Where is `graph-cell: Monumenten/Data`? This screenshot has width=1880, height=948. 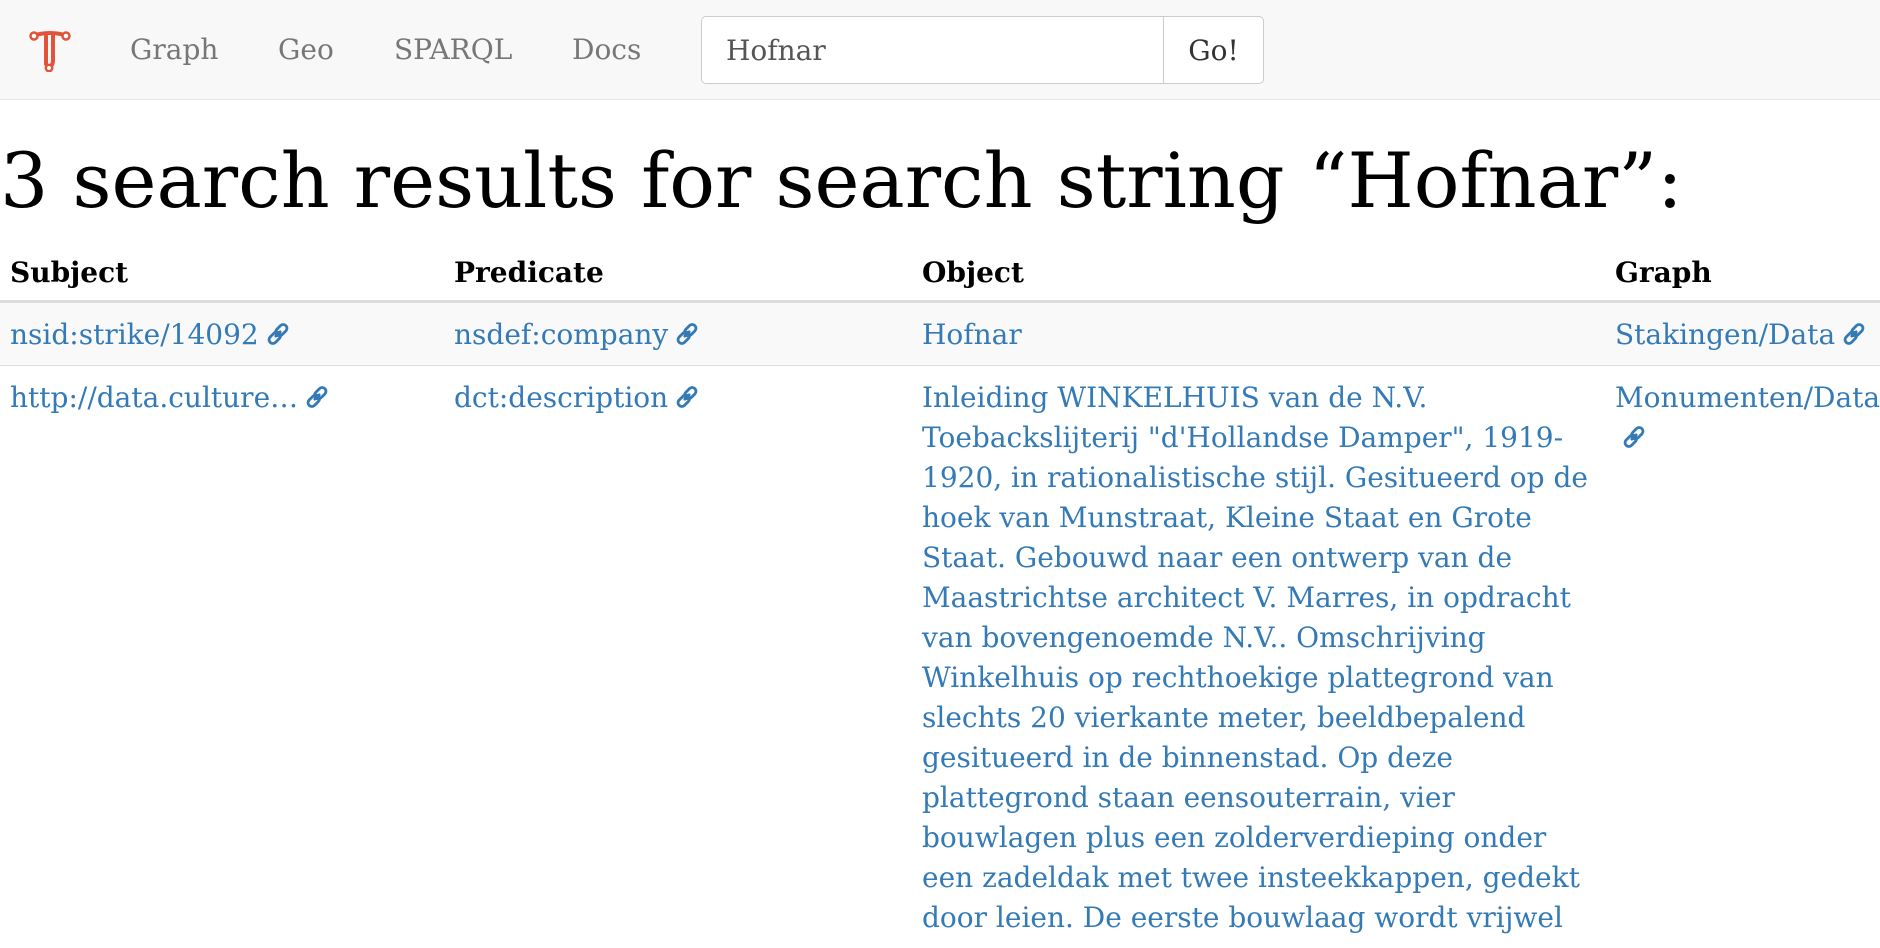
graph-cell: Monumenten/Data is located at coordinates (1742, 657).